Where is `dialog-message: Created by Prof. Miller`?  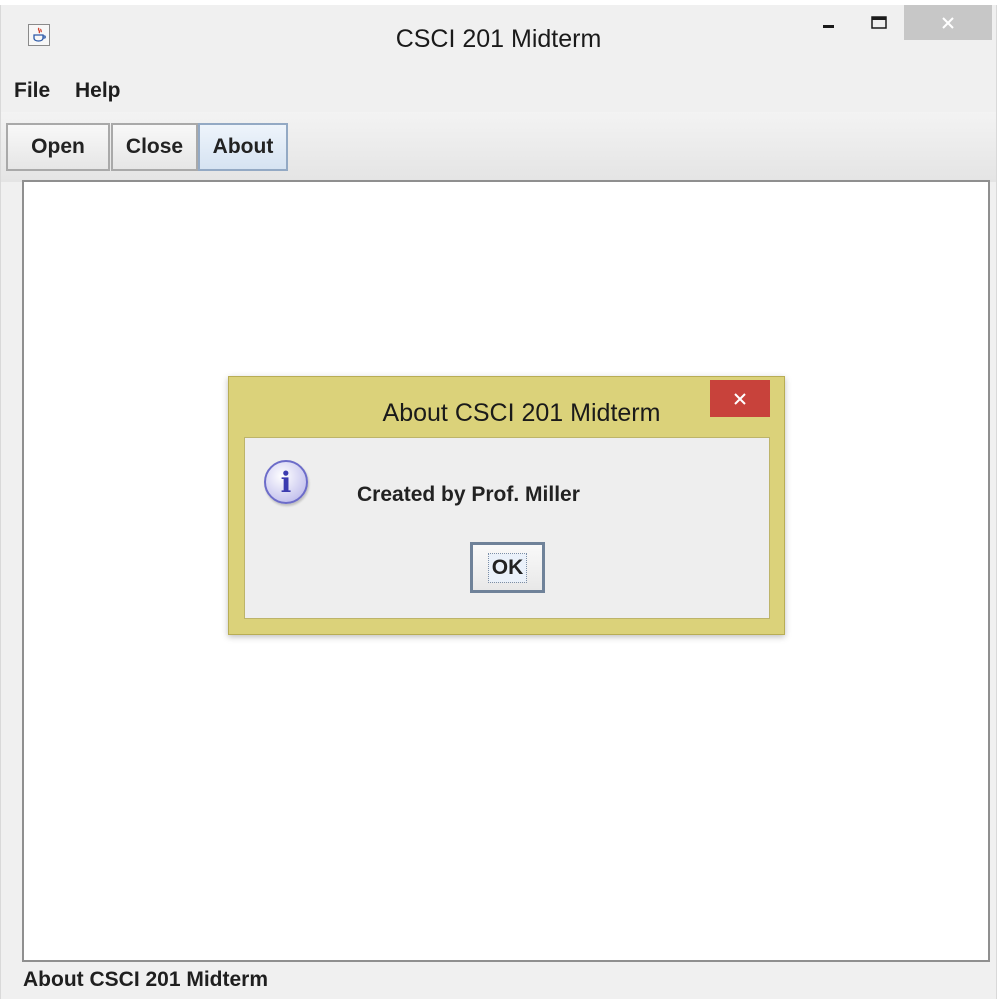
dialog-message: Created by Prof. Miller is located at coordinates (468, 494).